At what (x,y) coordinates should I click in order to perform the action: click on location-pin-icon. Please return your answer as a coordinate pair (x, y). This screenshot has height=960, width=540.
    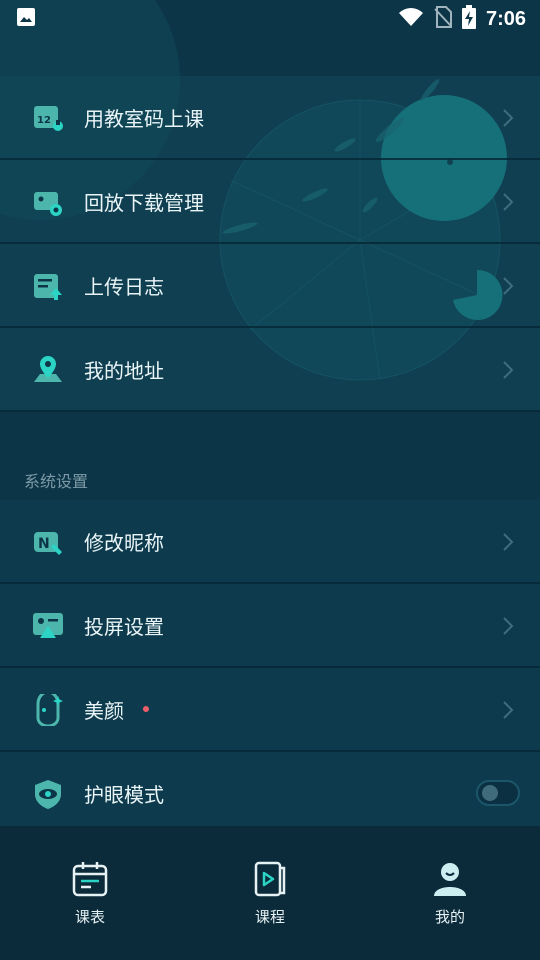
    Looking at the image, I should click on (48, 370).